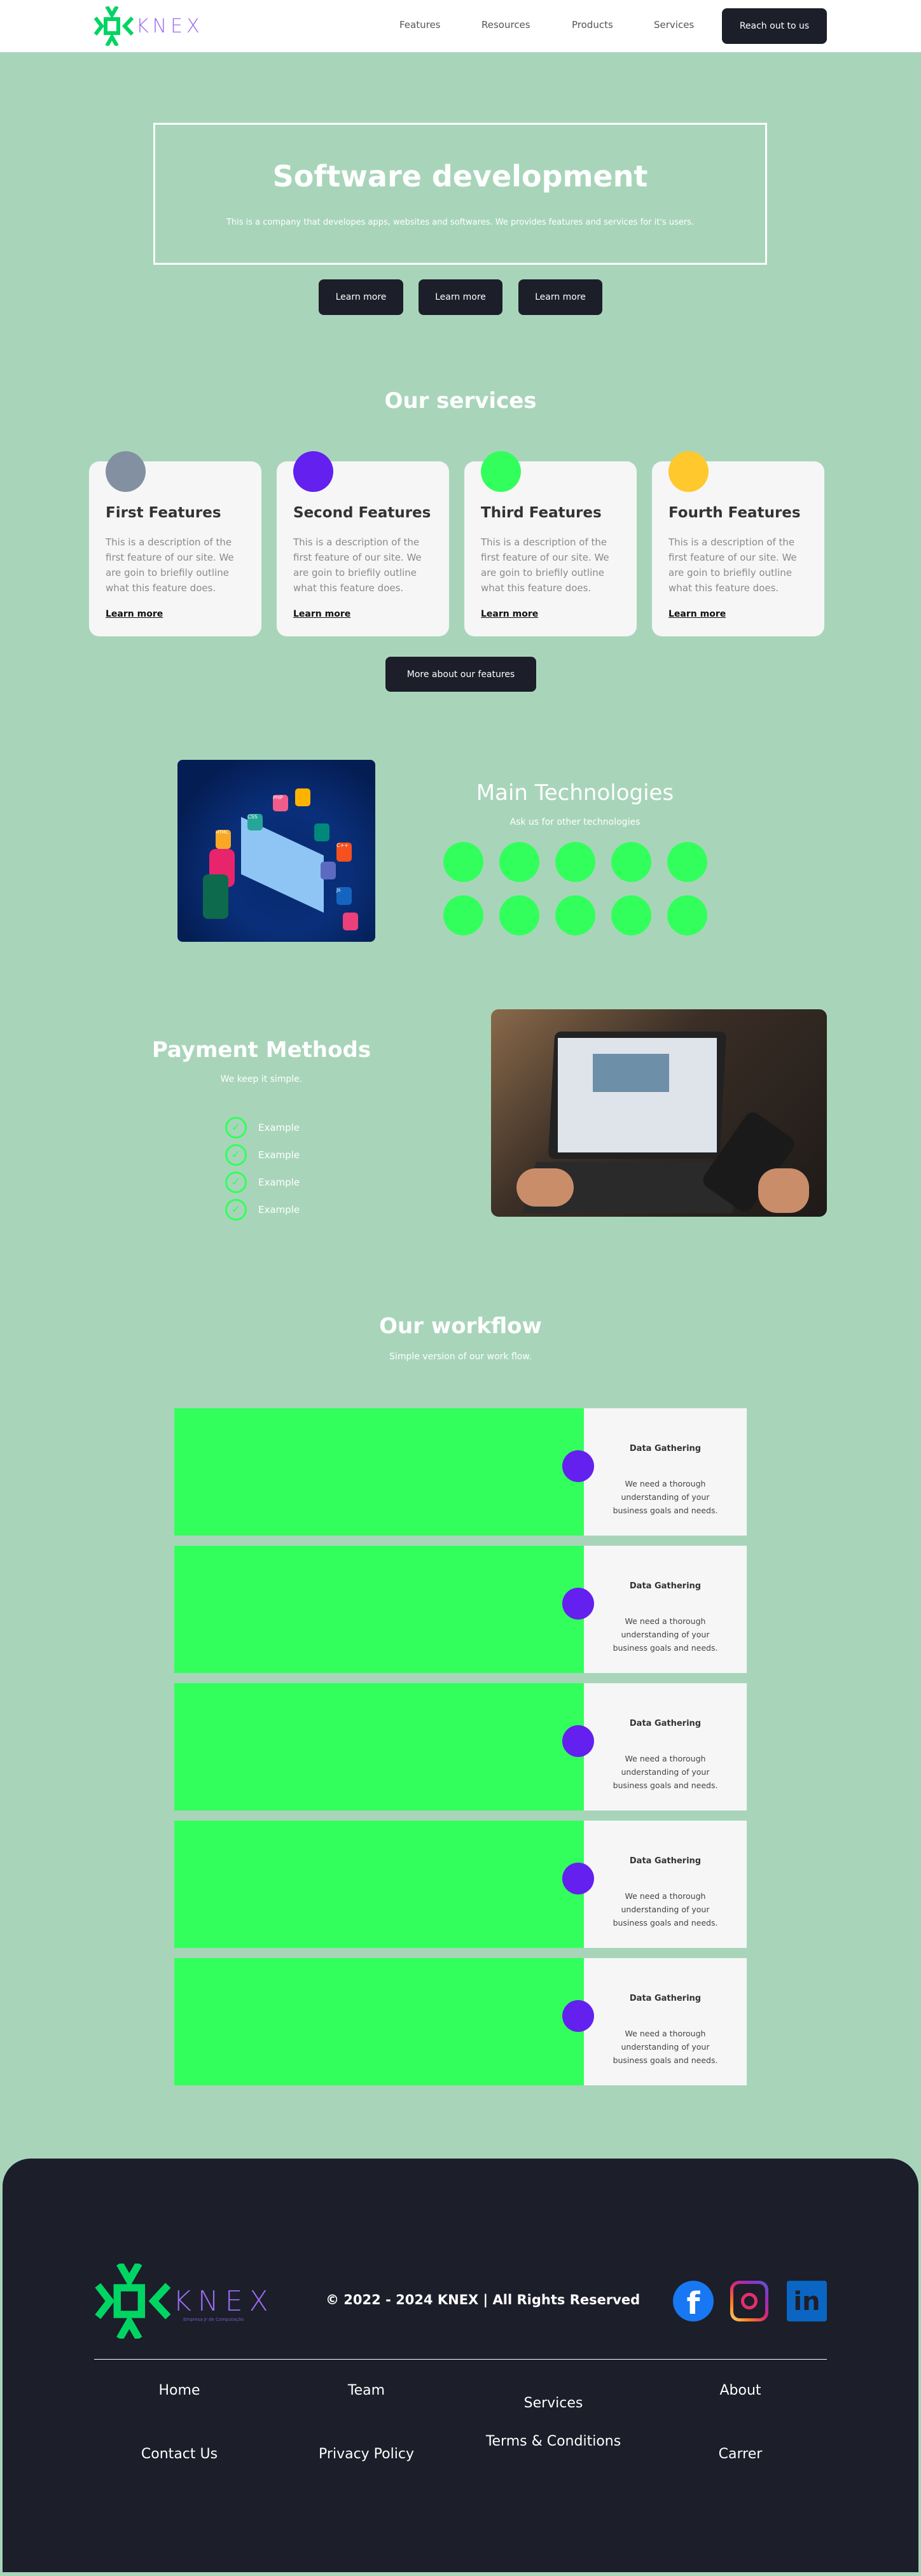 This screenshot has width=921, height=2576. Describe the element at coordinates (362, 513) in the screenshot. I see `feature-title: Second Features` at that location.